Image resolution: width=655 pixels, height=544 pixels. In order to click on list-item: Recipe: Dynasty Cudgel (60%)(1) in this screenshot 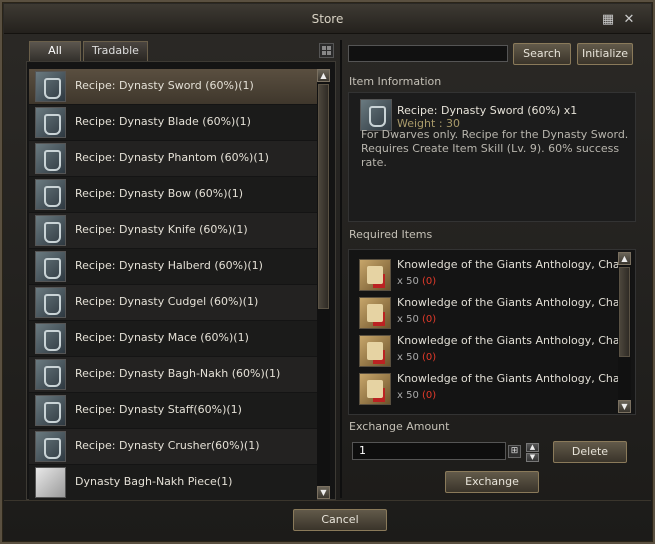, I will do `click(173, 302)`.